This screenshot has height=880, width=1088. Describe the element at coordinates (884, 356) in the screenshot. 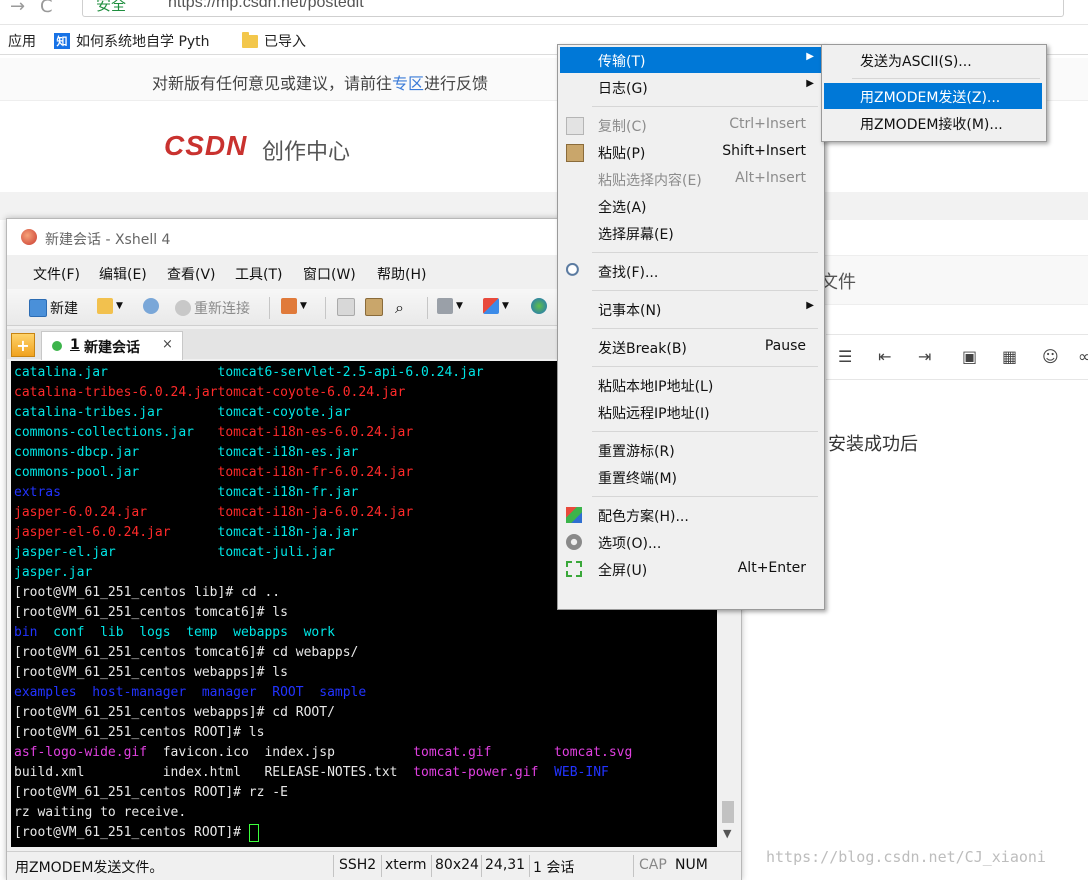

I see `outdent-icon: ⇤` at that location.